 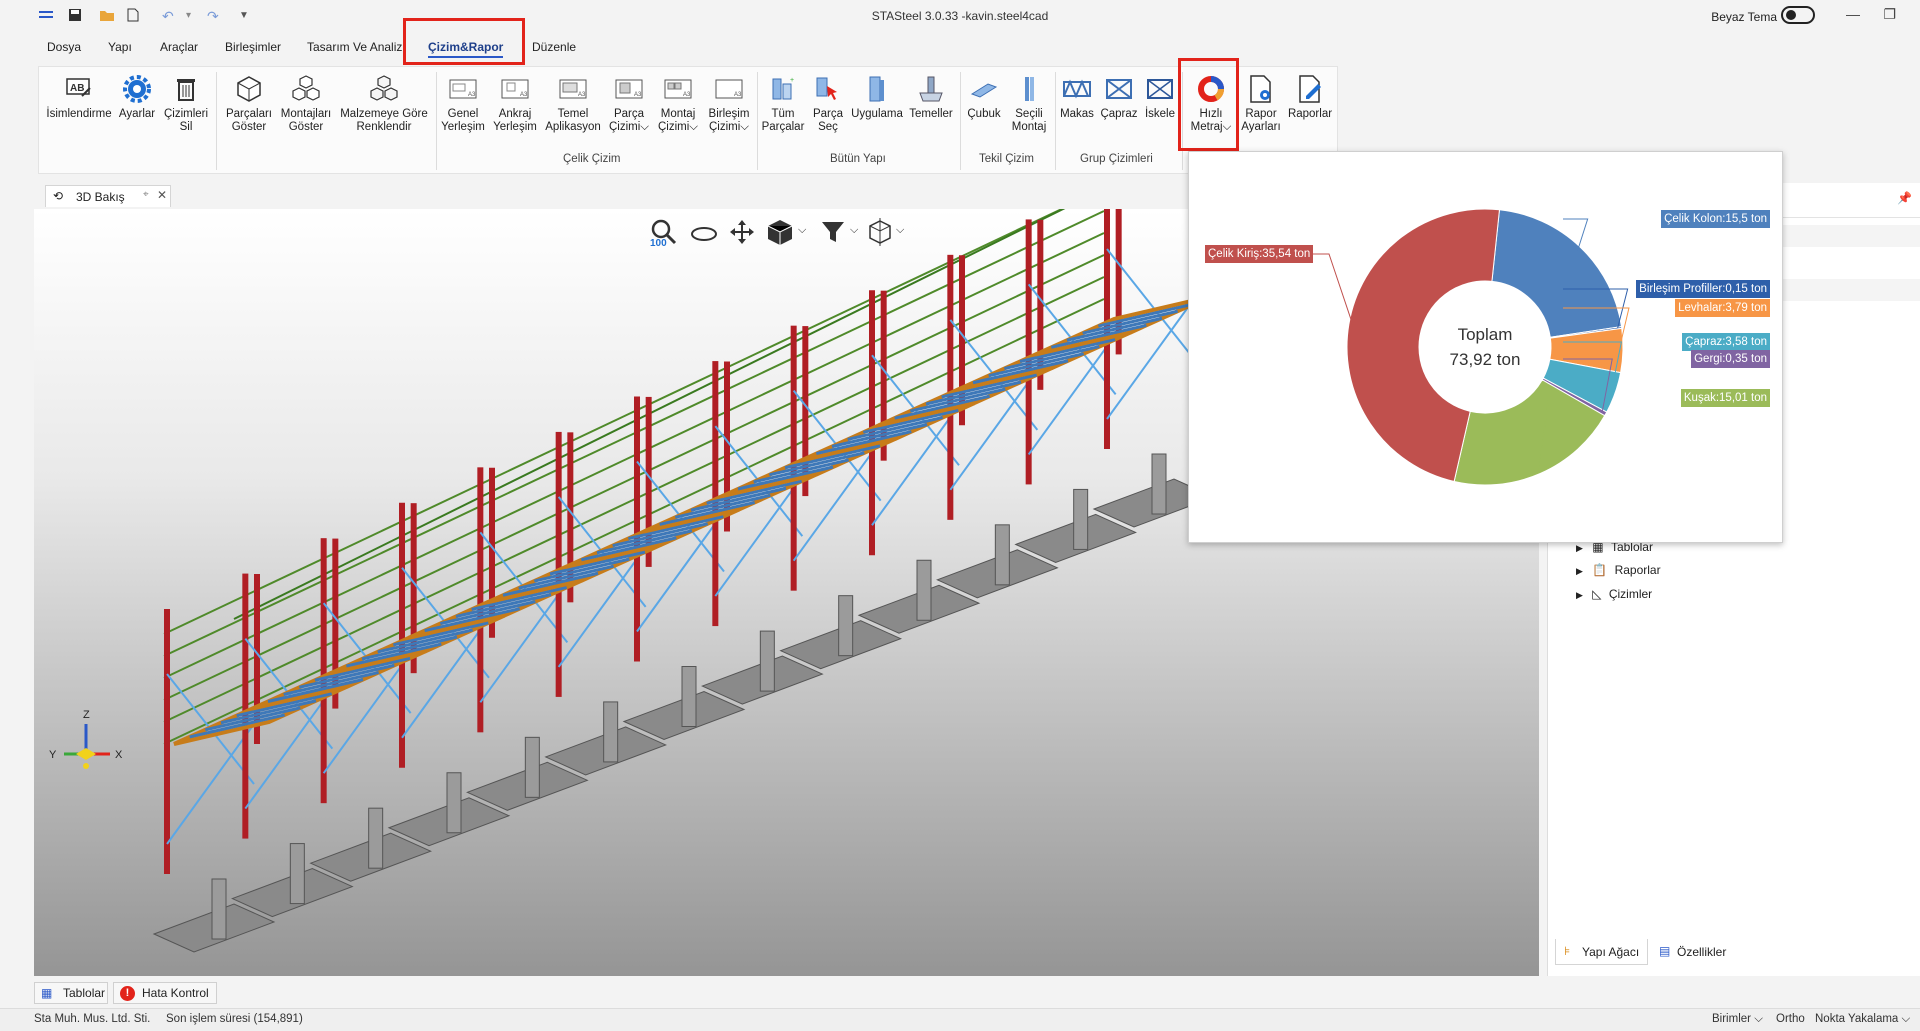 What do you see at coordinates (162, 195) in the screenshot?
I see `close-tab-icon: ✕` at bounding box center [162, 195].